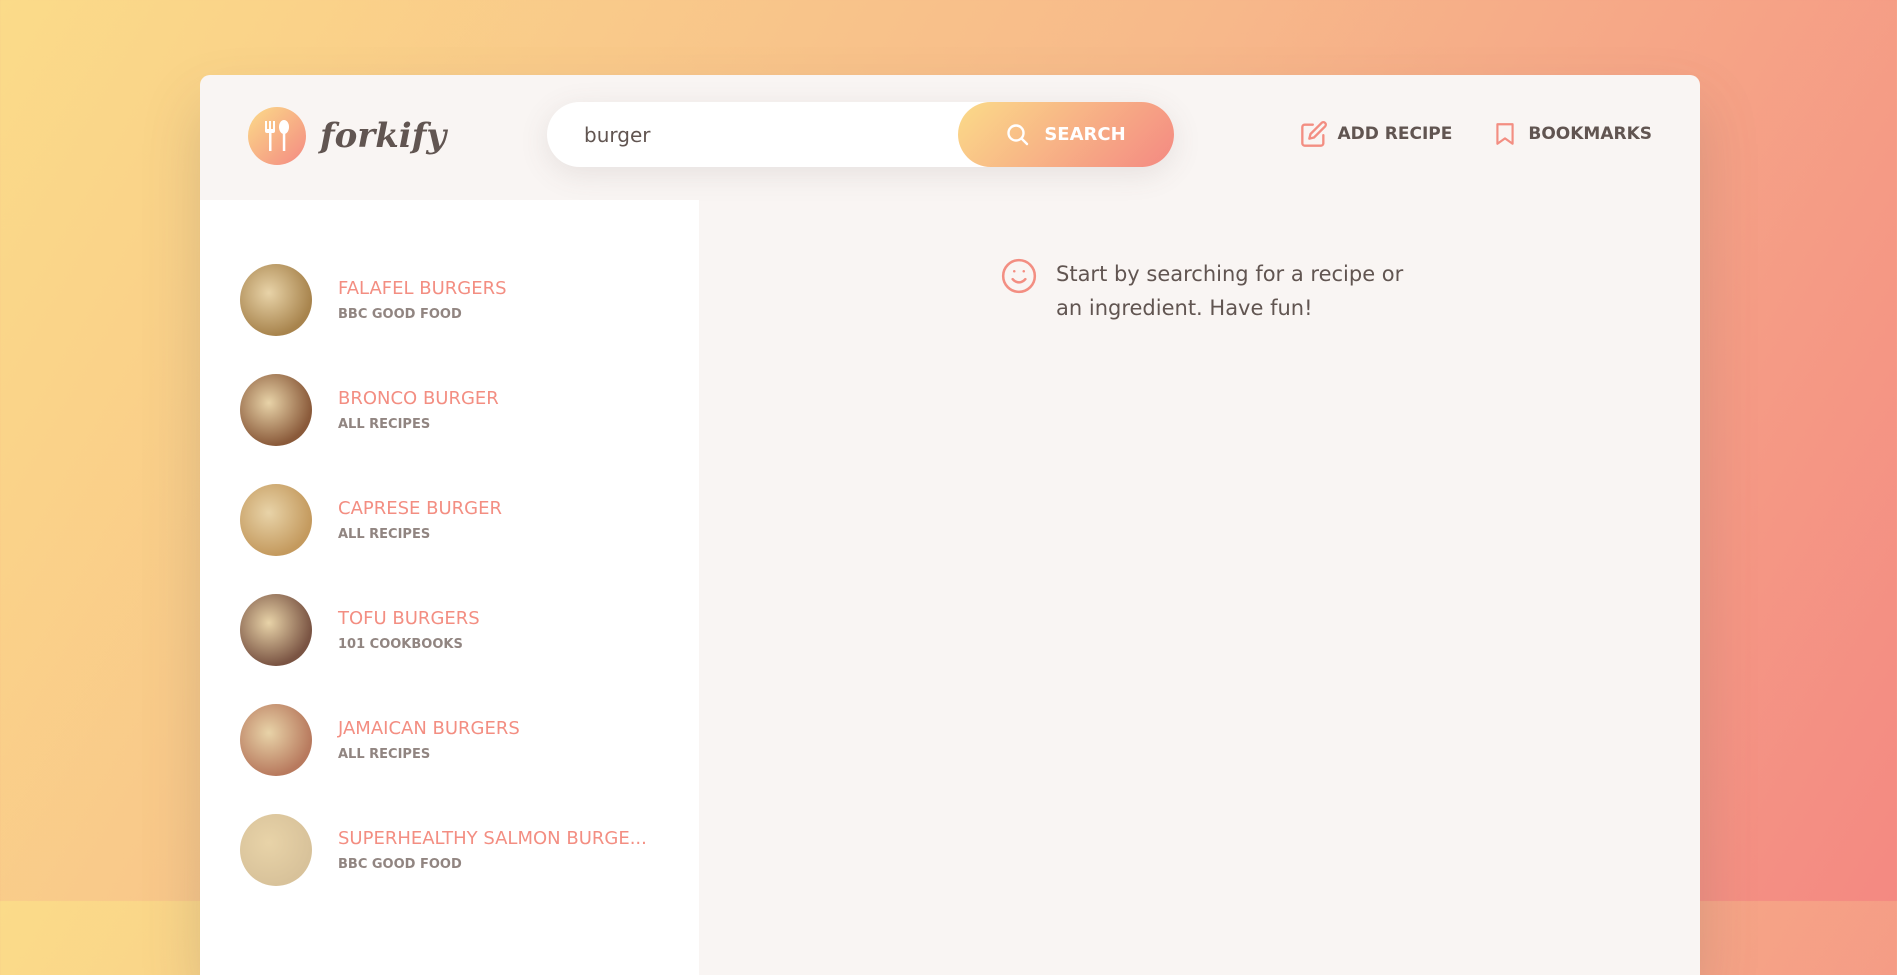 This screenshot has height=975, width=1897. I want to click on result-text: BRONCO BURGER ALL RECIPES, so click(418, 410).